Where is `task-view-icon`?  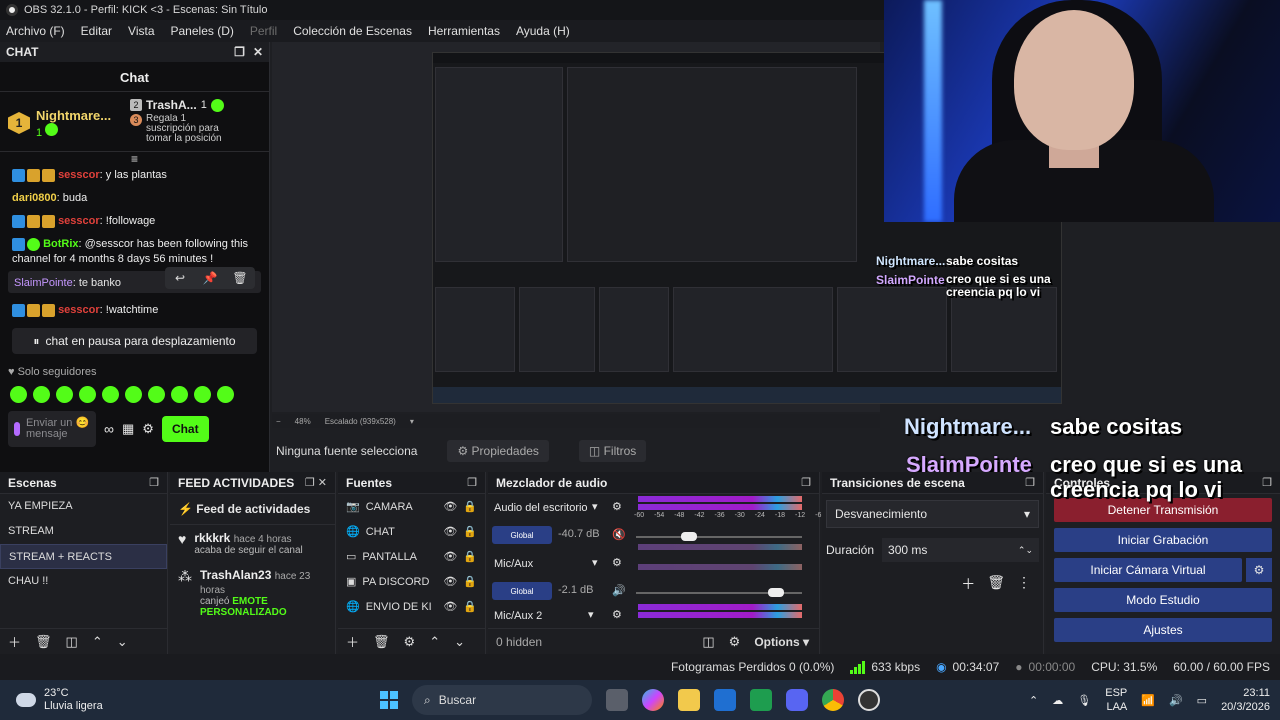 task-view-icon is located at coordinates (617, 700).